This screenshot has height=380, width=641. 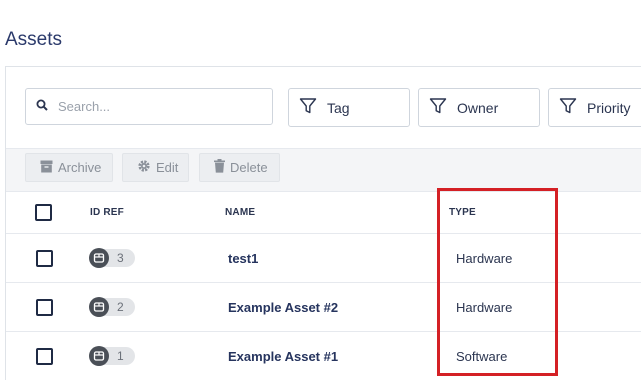 I want to click on delete-button: Delete, so click(x=239, y=167).